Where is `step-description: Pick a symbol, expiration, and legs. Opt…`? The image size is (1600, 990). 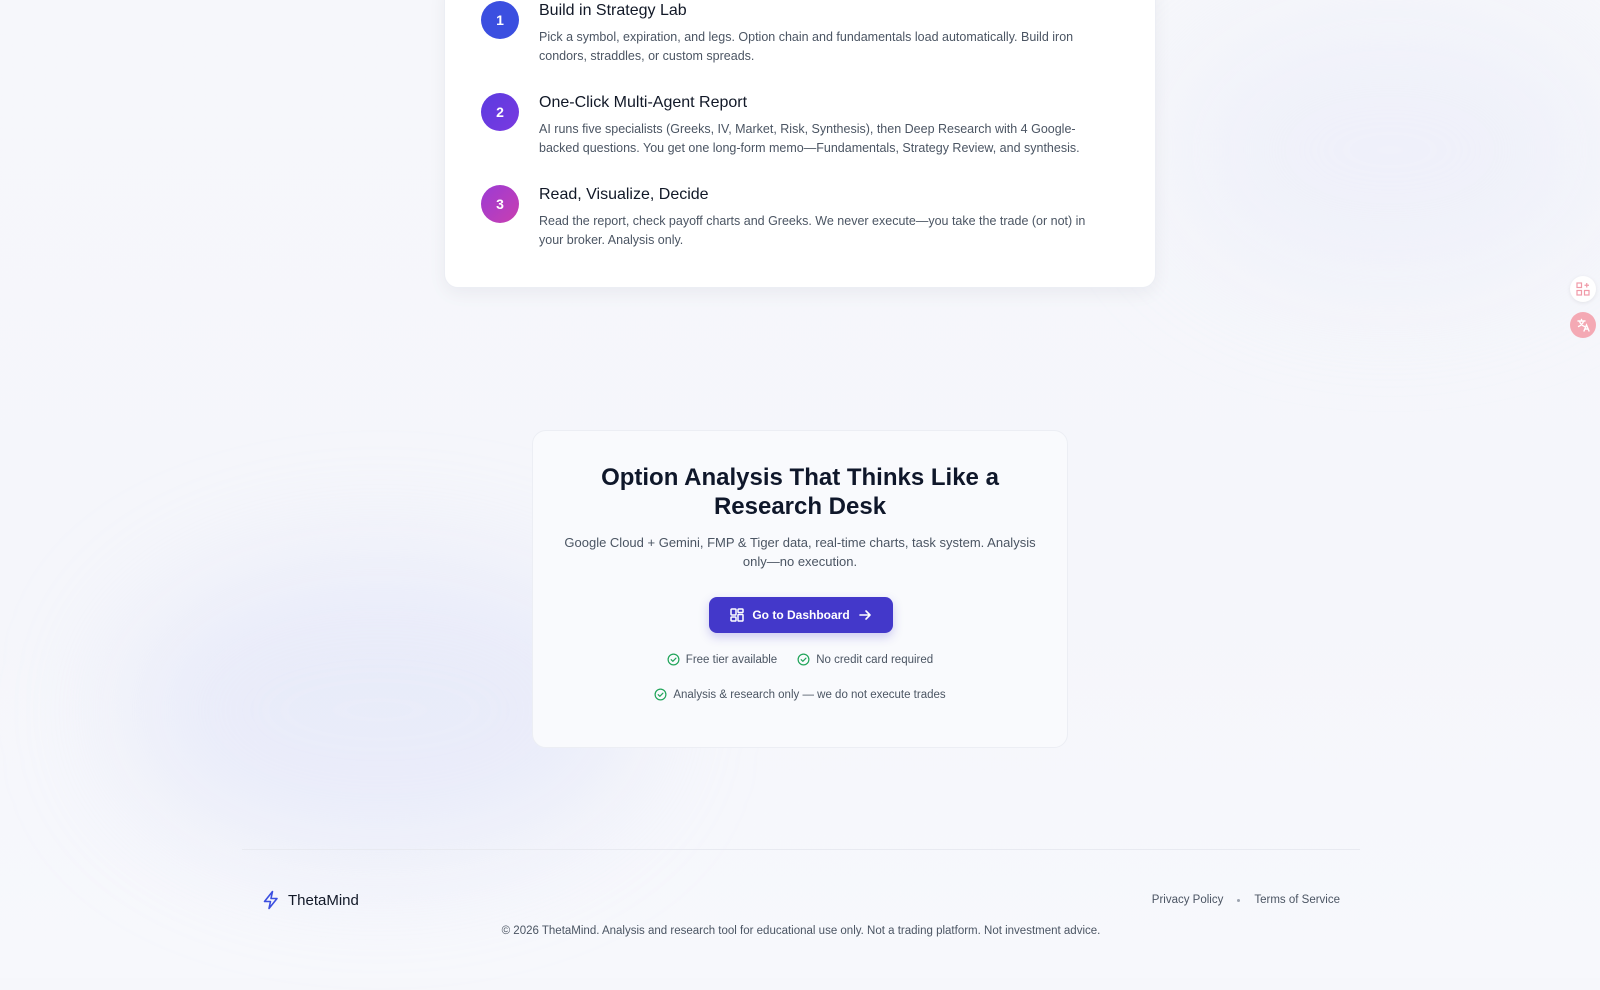 step-description: Pick a symbol, expiration, and legs. Opt… is located at coordinates (806, 46).